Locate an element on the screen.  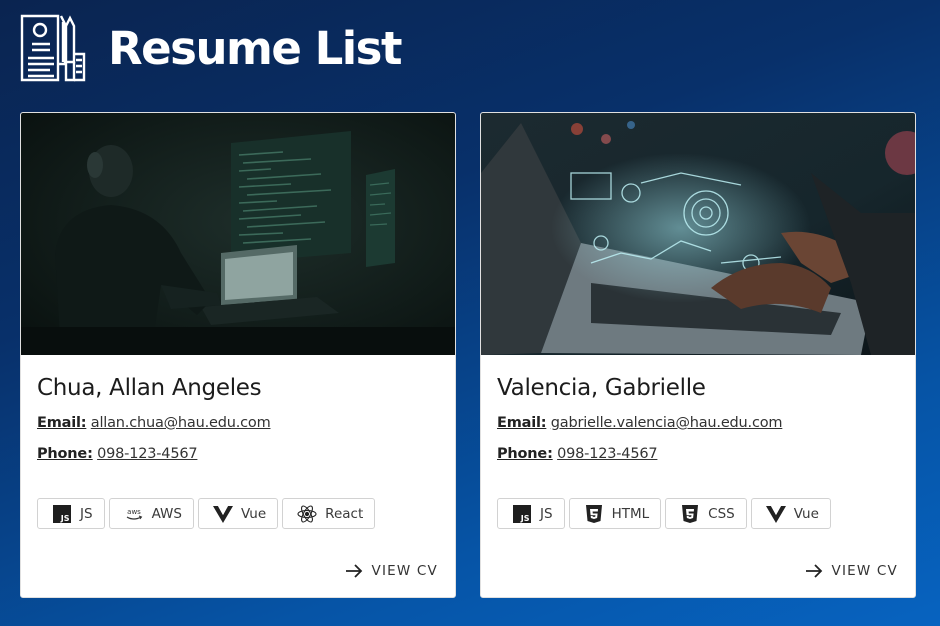
skill-label: HTML is located at coordinates (630, 513).